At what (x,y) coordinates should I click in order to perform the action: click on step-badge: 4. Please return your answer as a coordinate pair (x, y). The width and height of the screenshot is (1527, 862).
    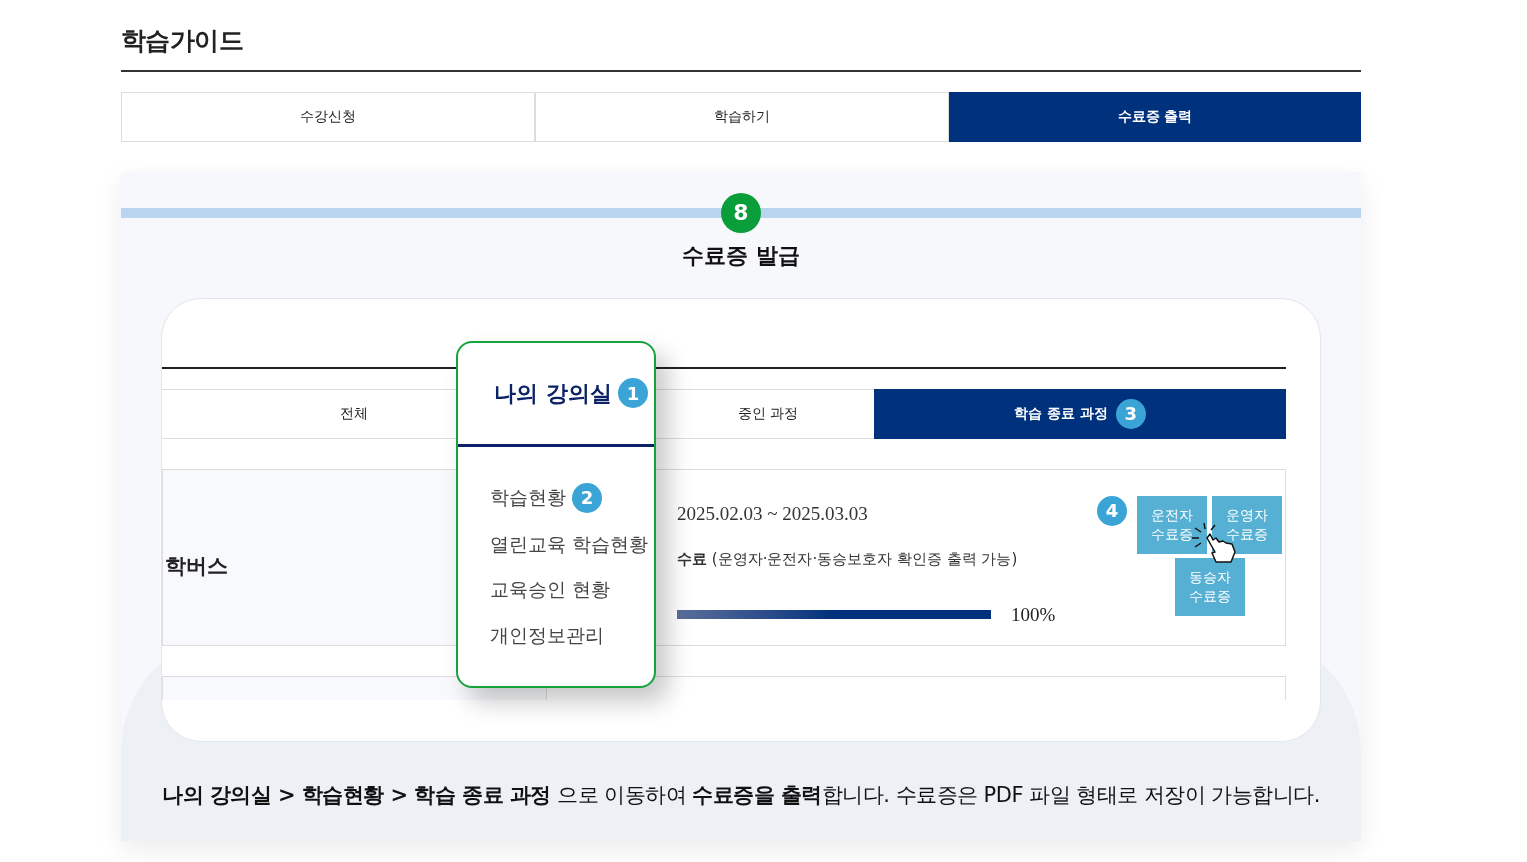
    Looking at the image, I should click on (1112, 510).